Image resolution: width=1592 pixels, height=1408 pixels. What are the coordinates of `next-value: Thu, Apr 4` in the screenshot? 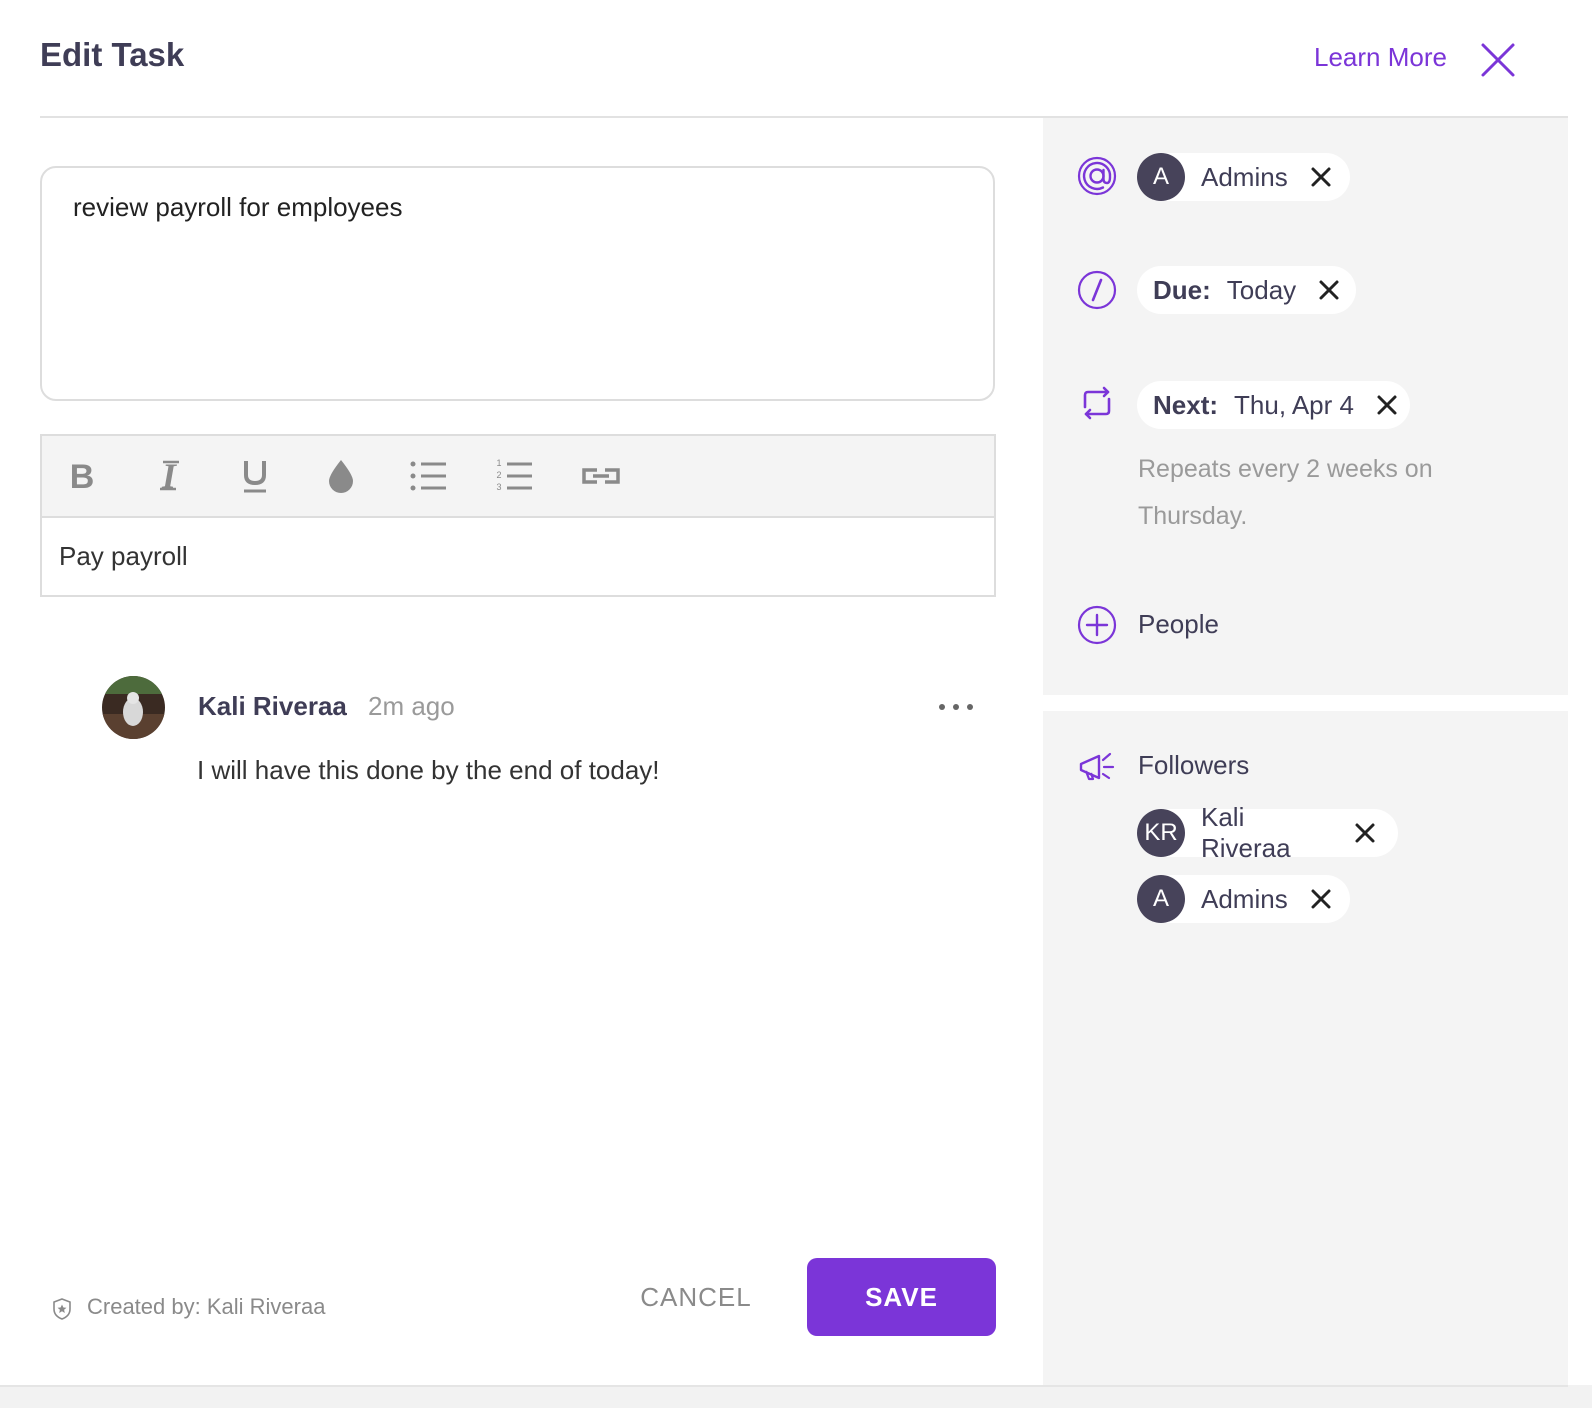 It's located at (1294, 404).